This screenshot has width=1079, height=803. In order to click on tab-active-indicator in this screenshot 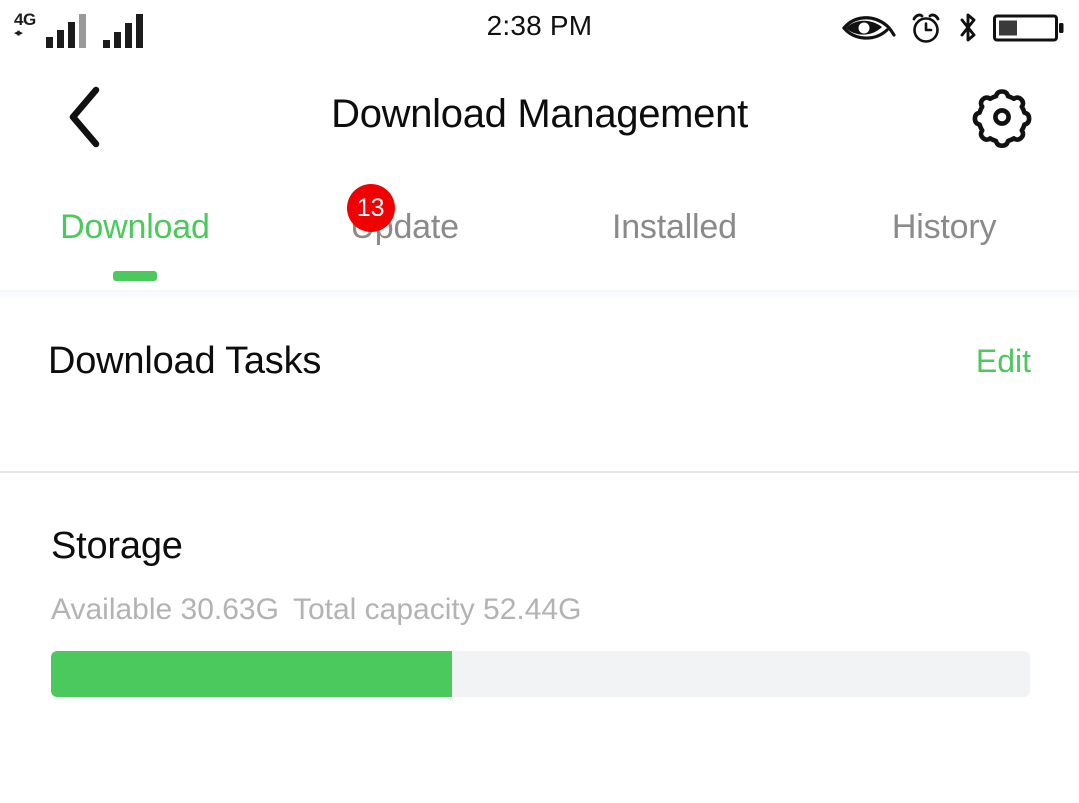, I will do `click(134, 276)`.